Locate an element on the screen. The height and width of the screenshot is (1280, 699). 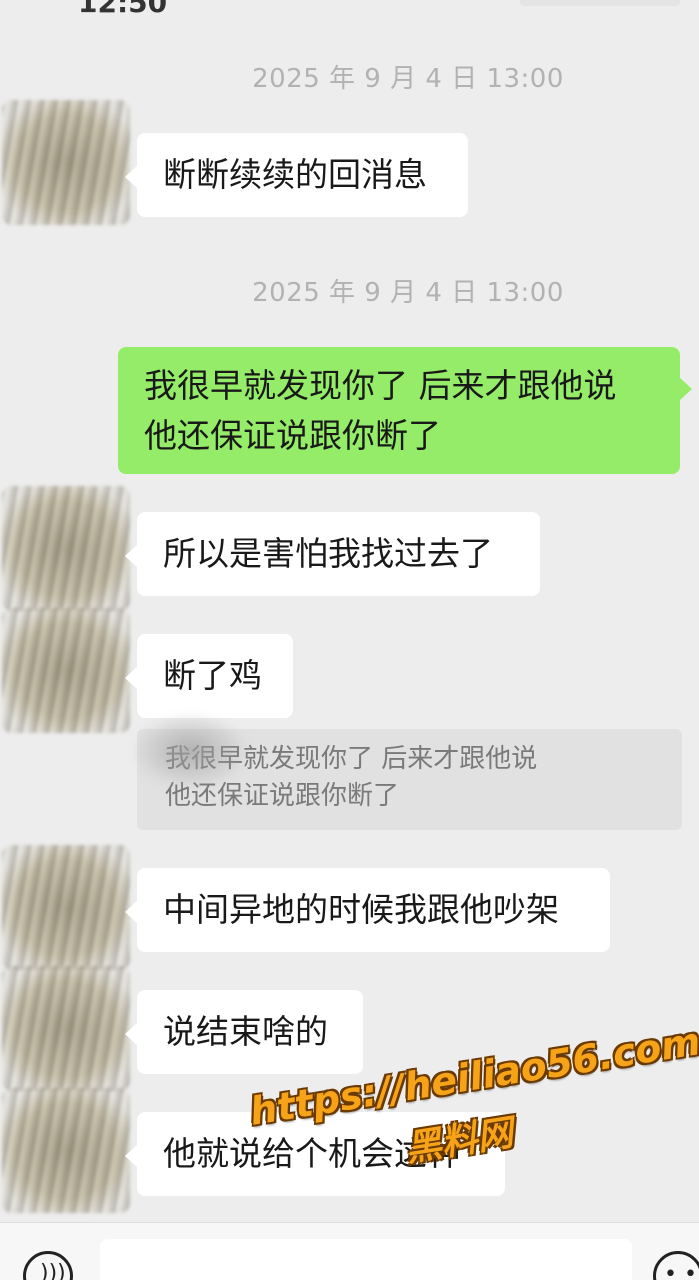
chat-input-bar: ))) • • is located at coordinates (349, 1251).